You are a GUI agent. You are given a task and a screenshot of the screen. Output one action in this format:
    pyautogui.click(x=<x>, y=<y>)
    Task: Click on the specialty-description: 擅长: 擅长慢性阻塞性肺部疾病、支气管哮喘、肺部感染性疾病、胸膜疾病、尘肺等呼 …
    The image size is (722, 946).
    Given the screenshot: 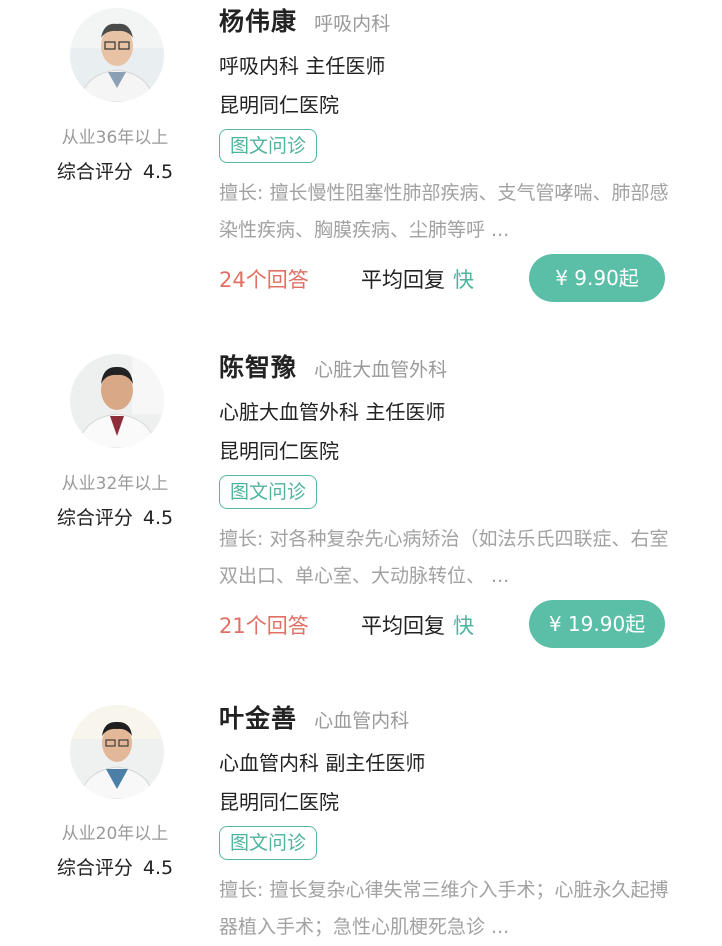 What is the action you would take?
    pyautogui.click(x=444, y=211)
    